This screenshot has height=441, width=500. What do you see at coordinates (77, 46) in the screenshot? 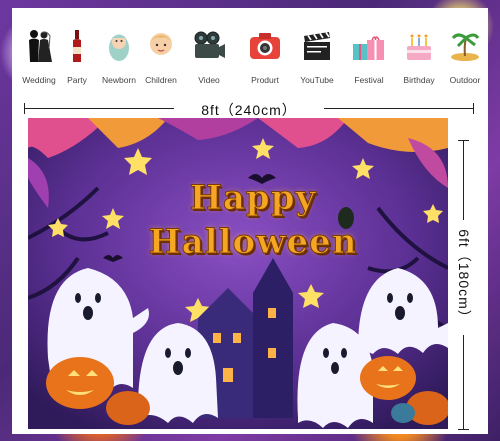
I see `wine-bottle-icon` at bounding box center [77, 46].